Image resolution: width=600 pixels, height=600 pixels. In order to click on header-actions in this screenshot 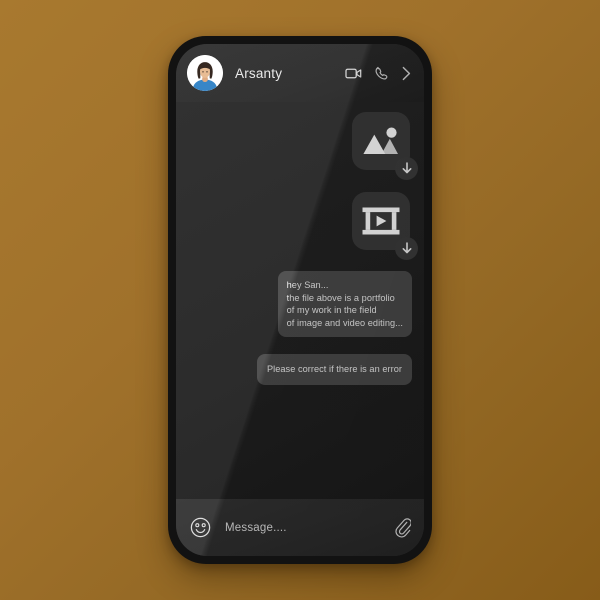, I will do `click(378, 73)`.